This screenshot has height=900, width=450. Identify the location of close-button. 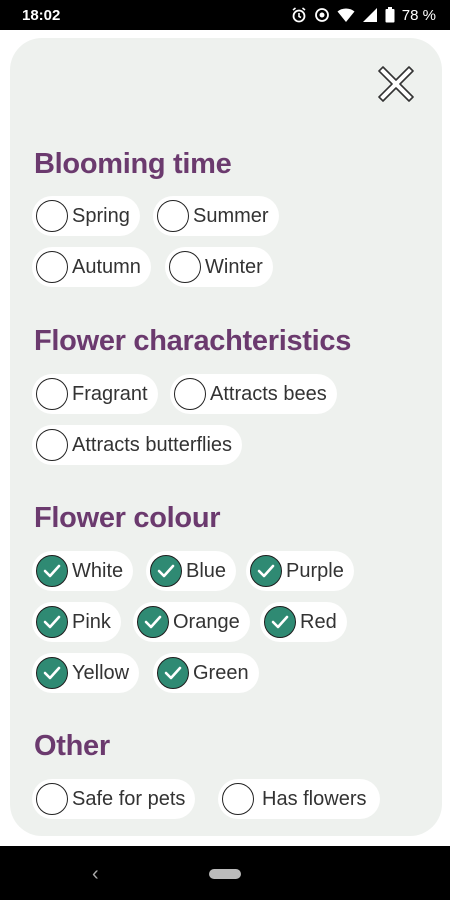
(396, 84).